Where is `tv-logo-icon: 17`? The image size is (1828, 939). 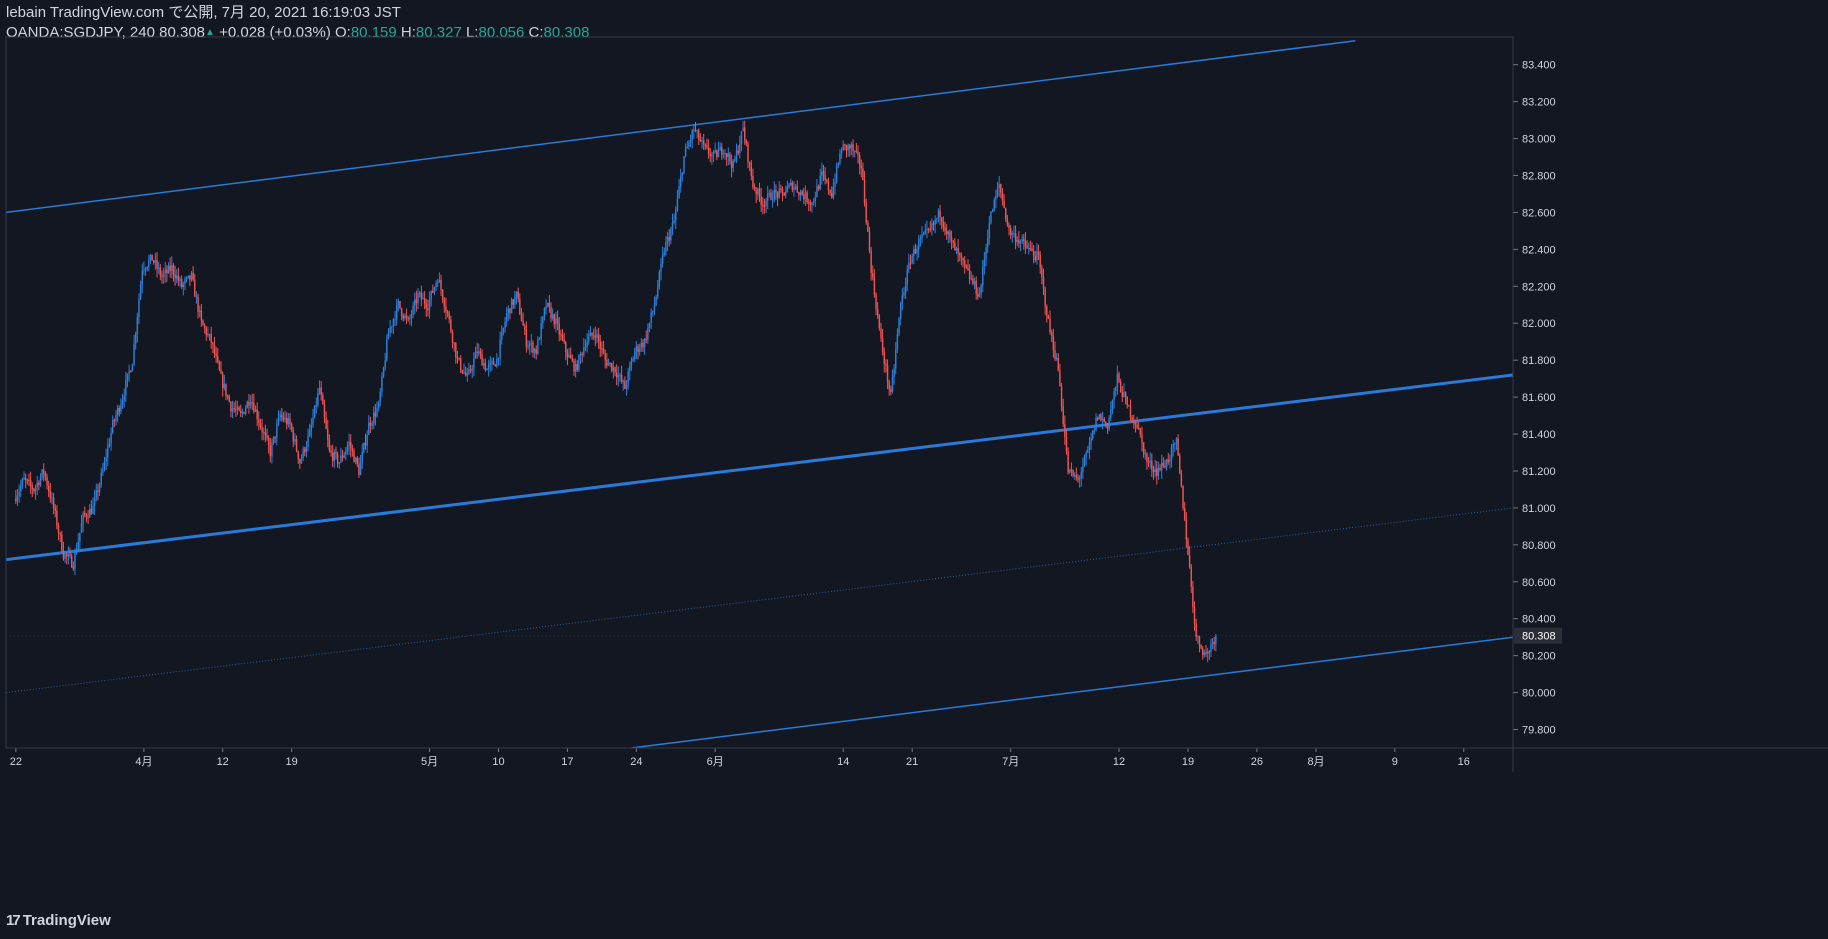
tv-logo-icon: 17 is located at coordinates (13, 920).